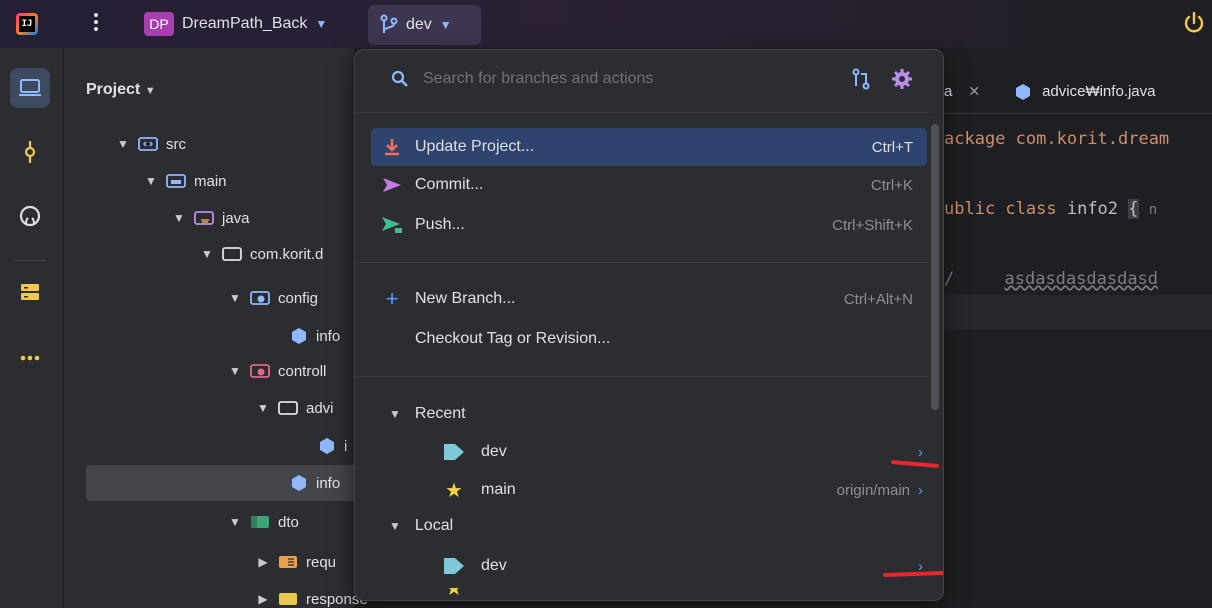 This screenshot has width=1212, height=608. I want to click on code-comment: asdasdasdasdasd, so click(1081, 279).